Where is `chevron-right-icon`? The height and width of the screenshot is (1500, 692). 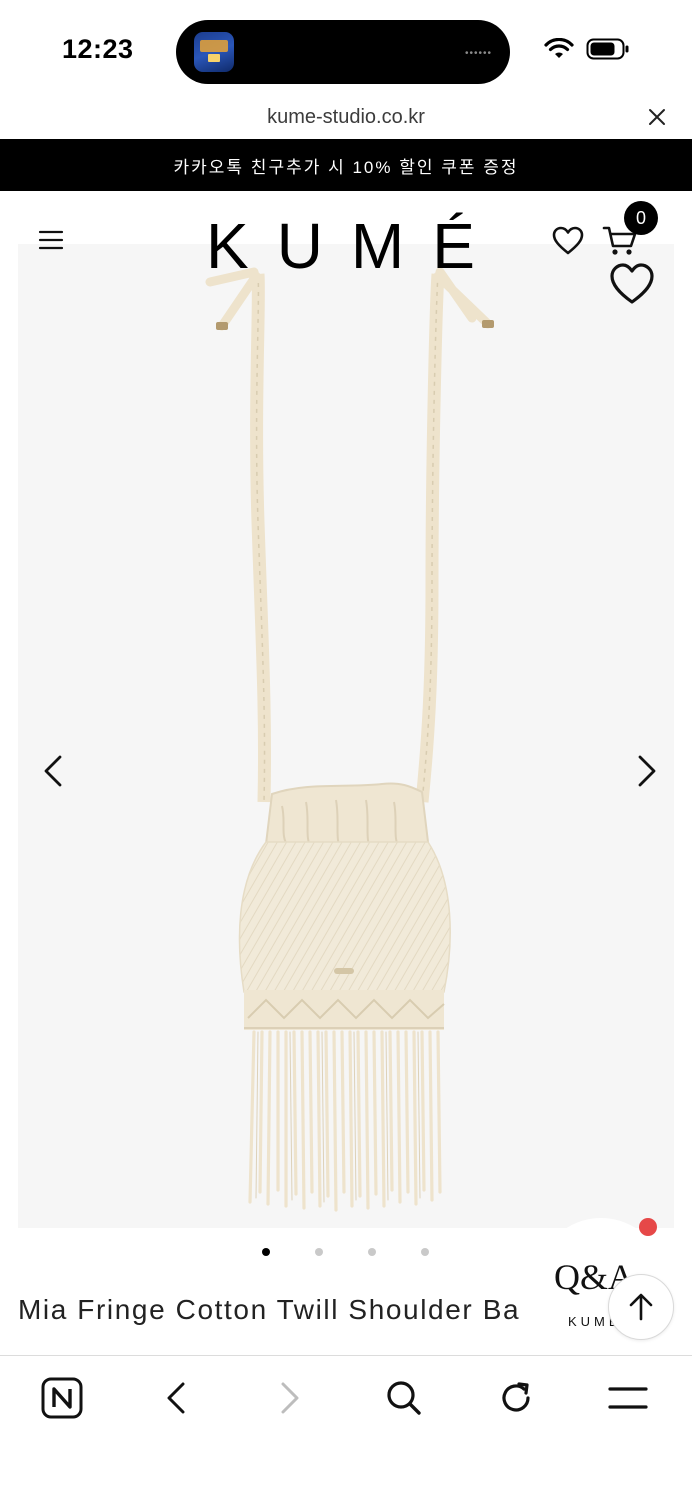 chevron-right-icon is located at coordinates (647, 771).